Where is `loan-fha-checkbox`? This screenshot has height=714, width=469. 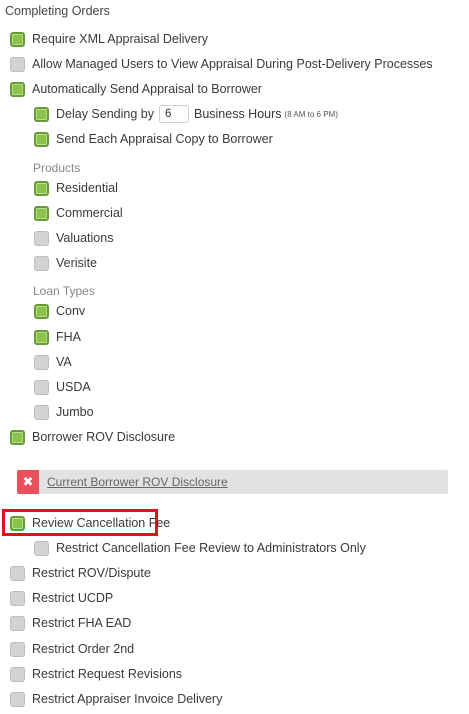
loan-fha-checkbox is located at coordinates (41, 337).